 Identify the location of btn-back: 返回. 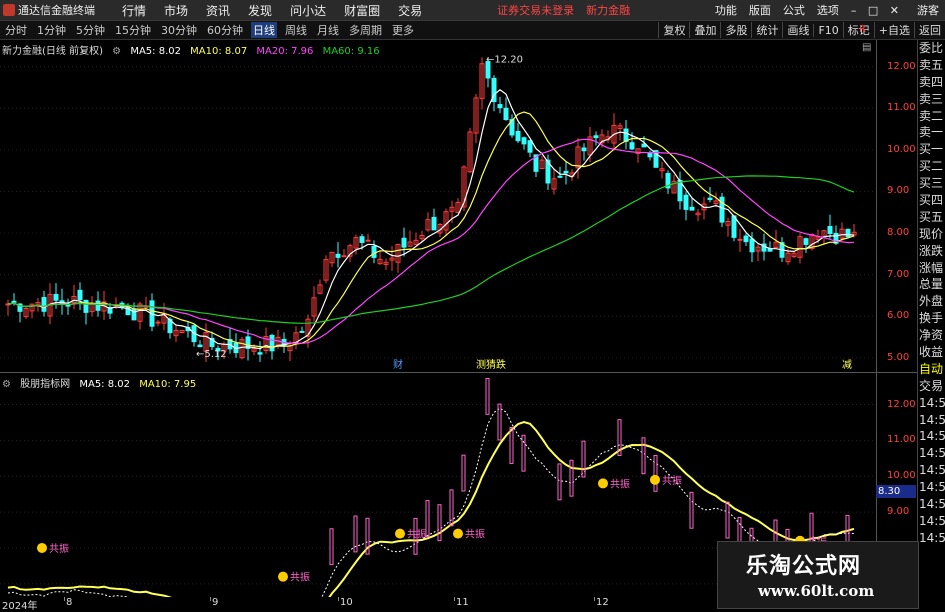
(929, 30).